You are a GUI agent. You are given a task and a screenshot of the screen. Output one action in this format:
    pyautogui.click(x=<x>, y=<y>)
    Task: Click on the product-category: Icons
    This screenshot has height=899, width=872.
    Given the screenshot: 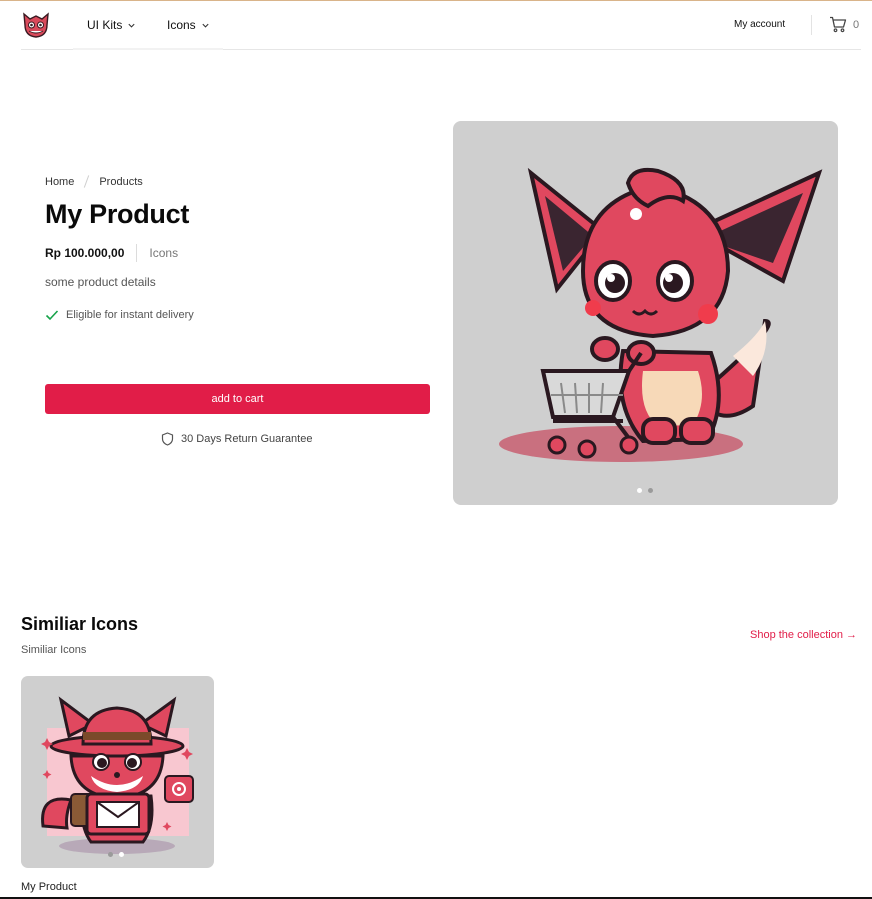 What is the action you would take?
    pyautogui.click(x=164, y=253)
    